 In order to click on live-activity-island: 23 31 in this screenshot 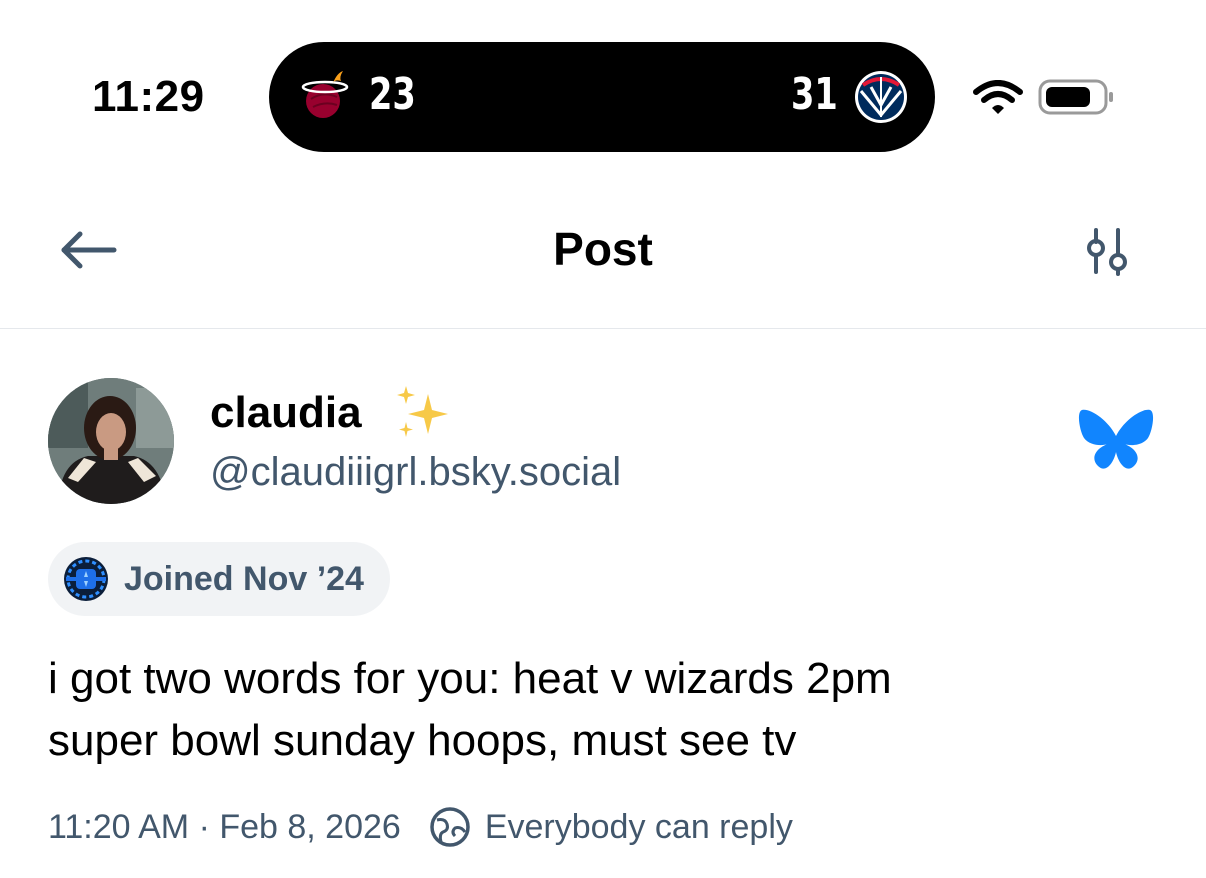, I will do `click(602, 97)`.